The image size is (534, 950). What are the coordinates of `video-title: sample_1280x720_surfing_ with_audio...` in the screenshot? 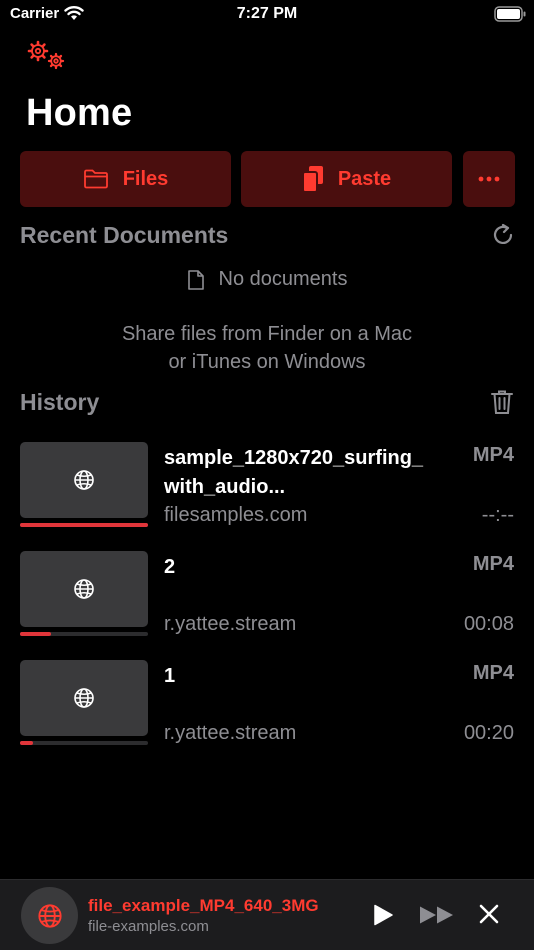 It's located at (294, 472).